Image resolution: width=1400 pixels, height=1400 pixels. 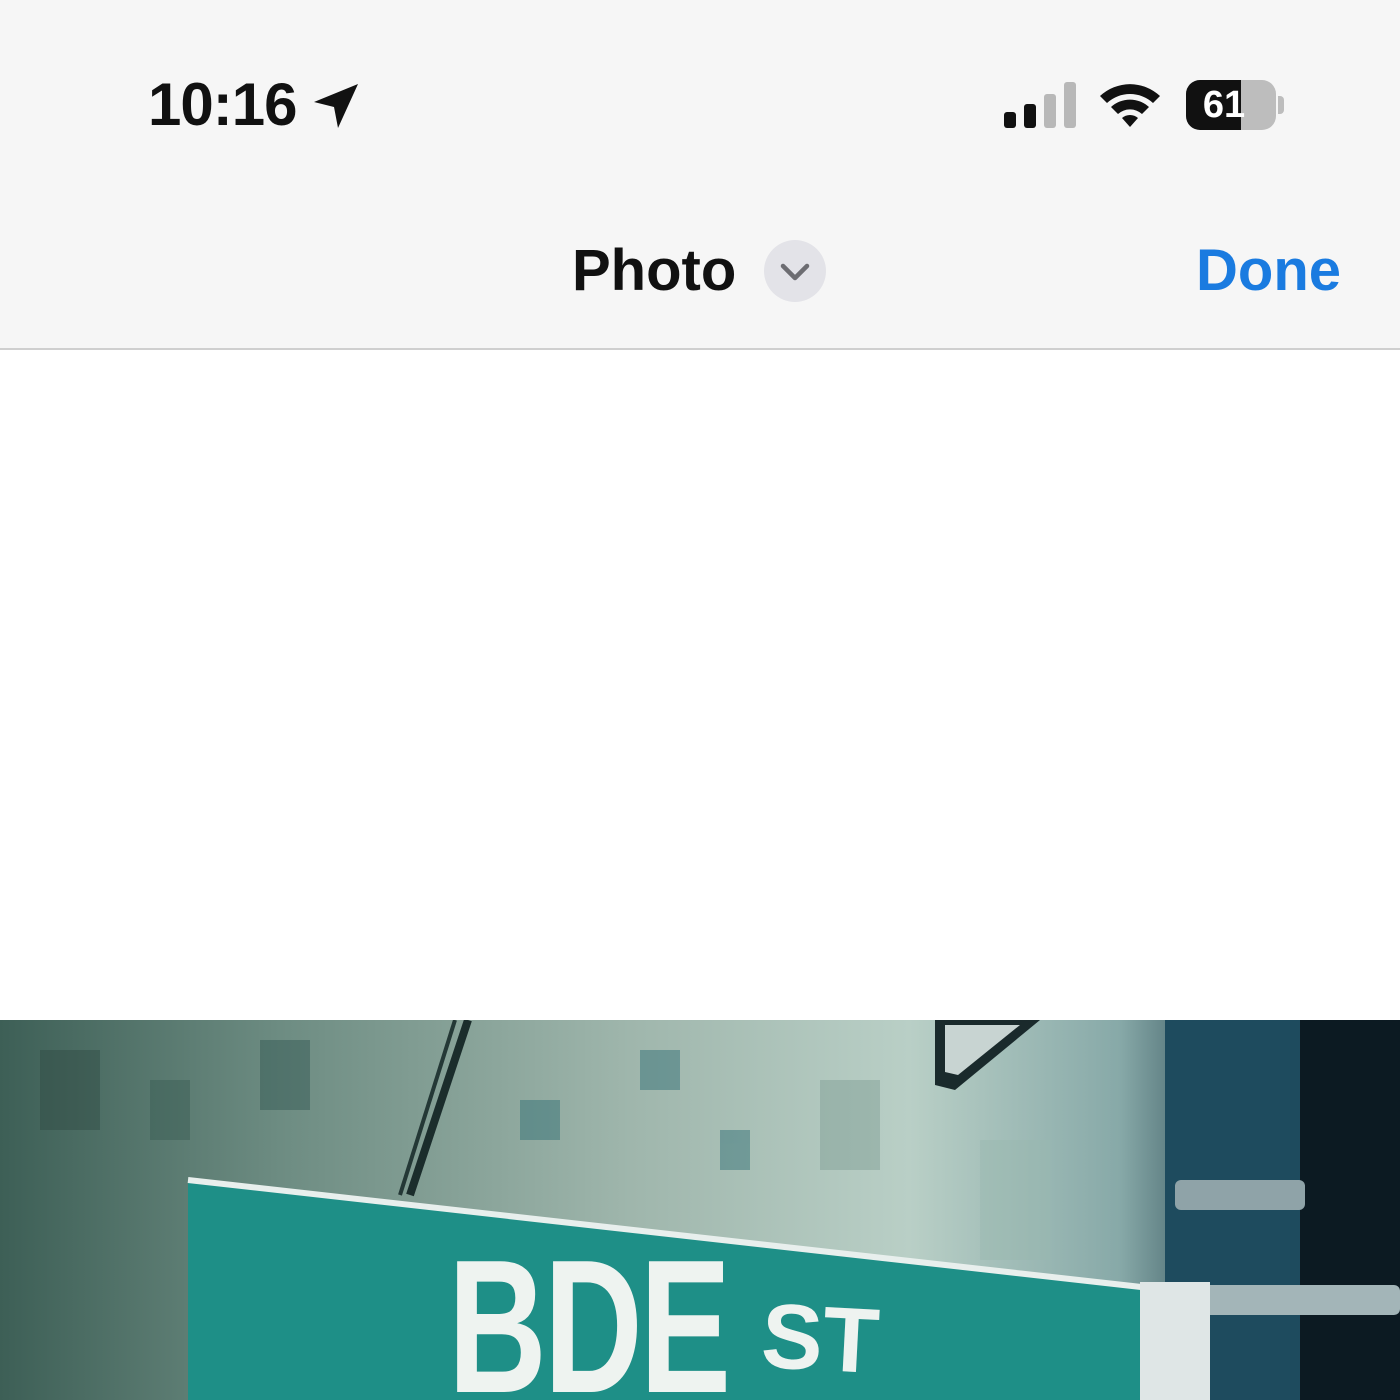 I want to click on battery-body: 61, so click(x=1231, y=105).